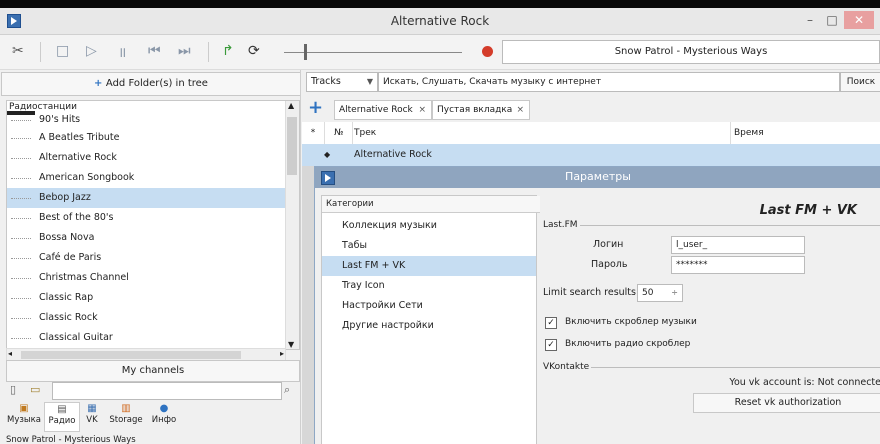 The height and width of the screenshot is (444, 880). I want to click on tree-item: Christmas Channel, so click(146, 278).